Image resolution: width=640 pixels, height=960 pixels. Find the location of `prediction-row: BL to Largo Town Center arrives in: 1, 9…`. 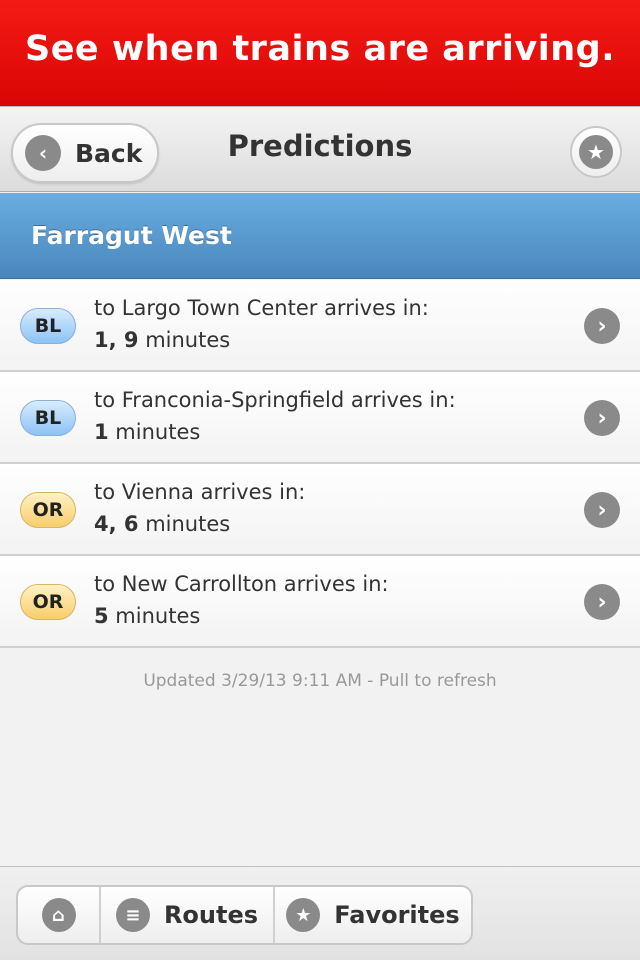

prediction-row: BL to Largo Town Center arrives in: 1, 9… is located at coordinates (320, 326).